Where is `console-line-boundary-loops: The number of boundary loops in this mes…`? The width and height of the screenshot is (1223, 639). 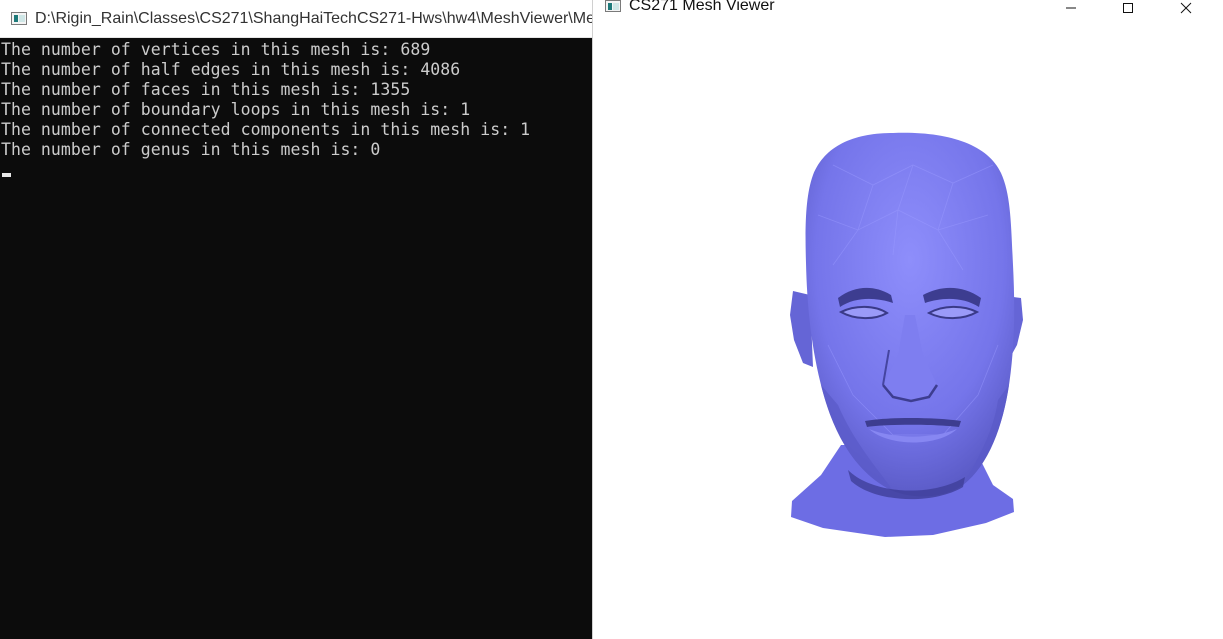
console-line-boundary-loops: The number of boundary loops in this mes… is located at coordinates (236, 109).